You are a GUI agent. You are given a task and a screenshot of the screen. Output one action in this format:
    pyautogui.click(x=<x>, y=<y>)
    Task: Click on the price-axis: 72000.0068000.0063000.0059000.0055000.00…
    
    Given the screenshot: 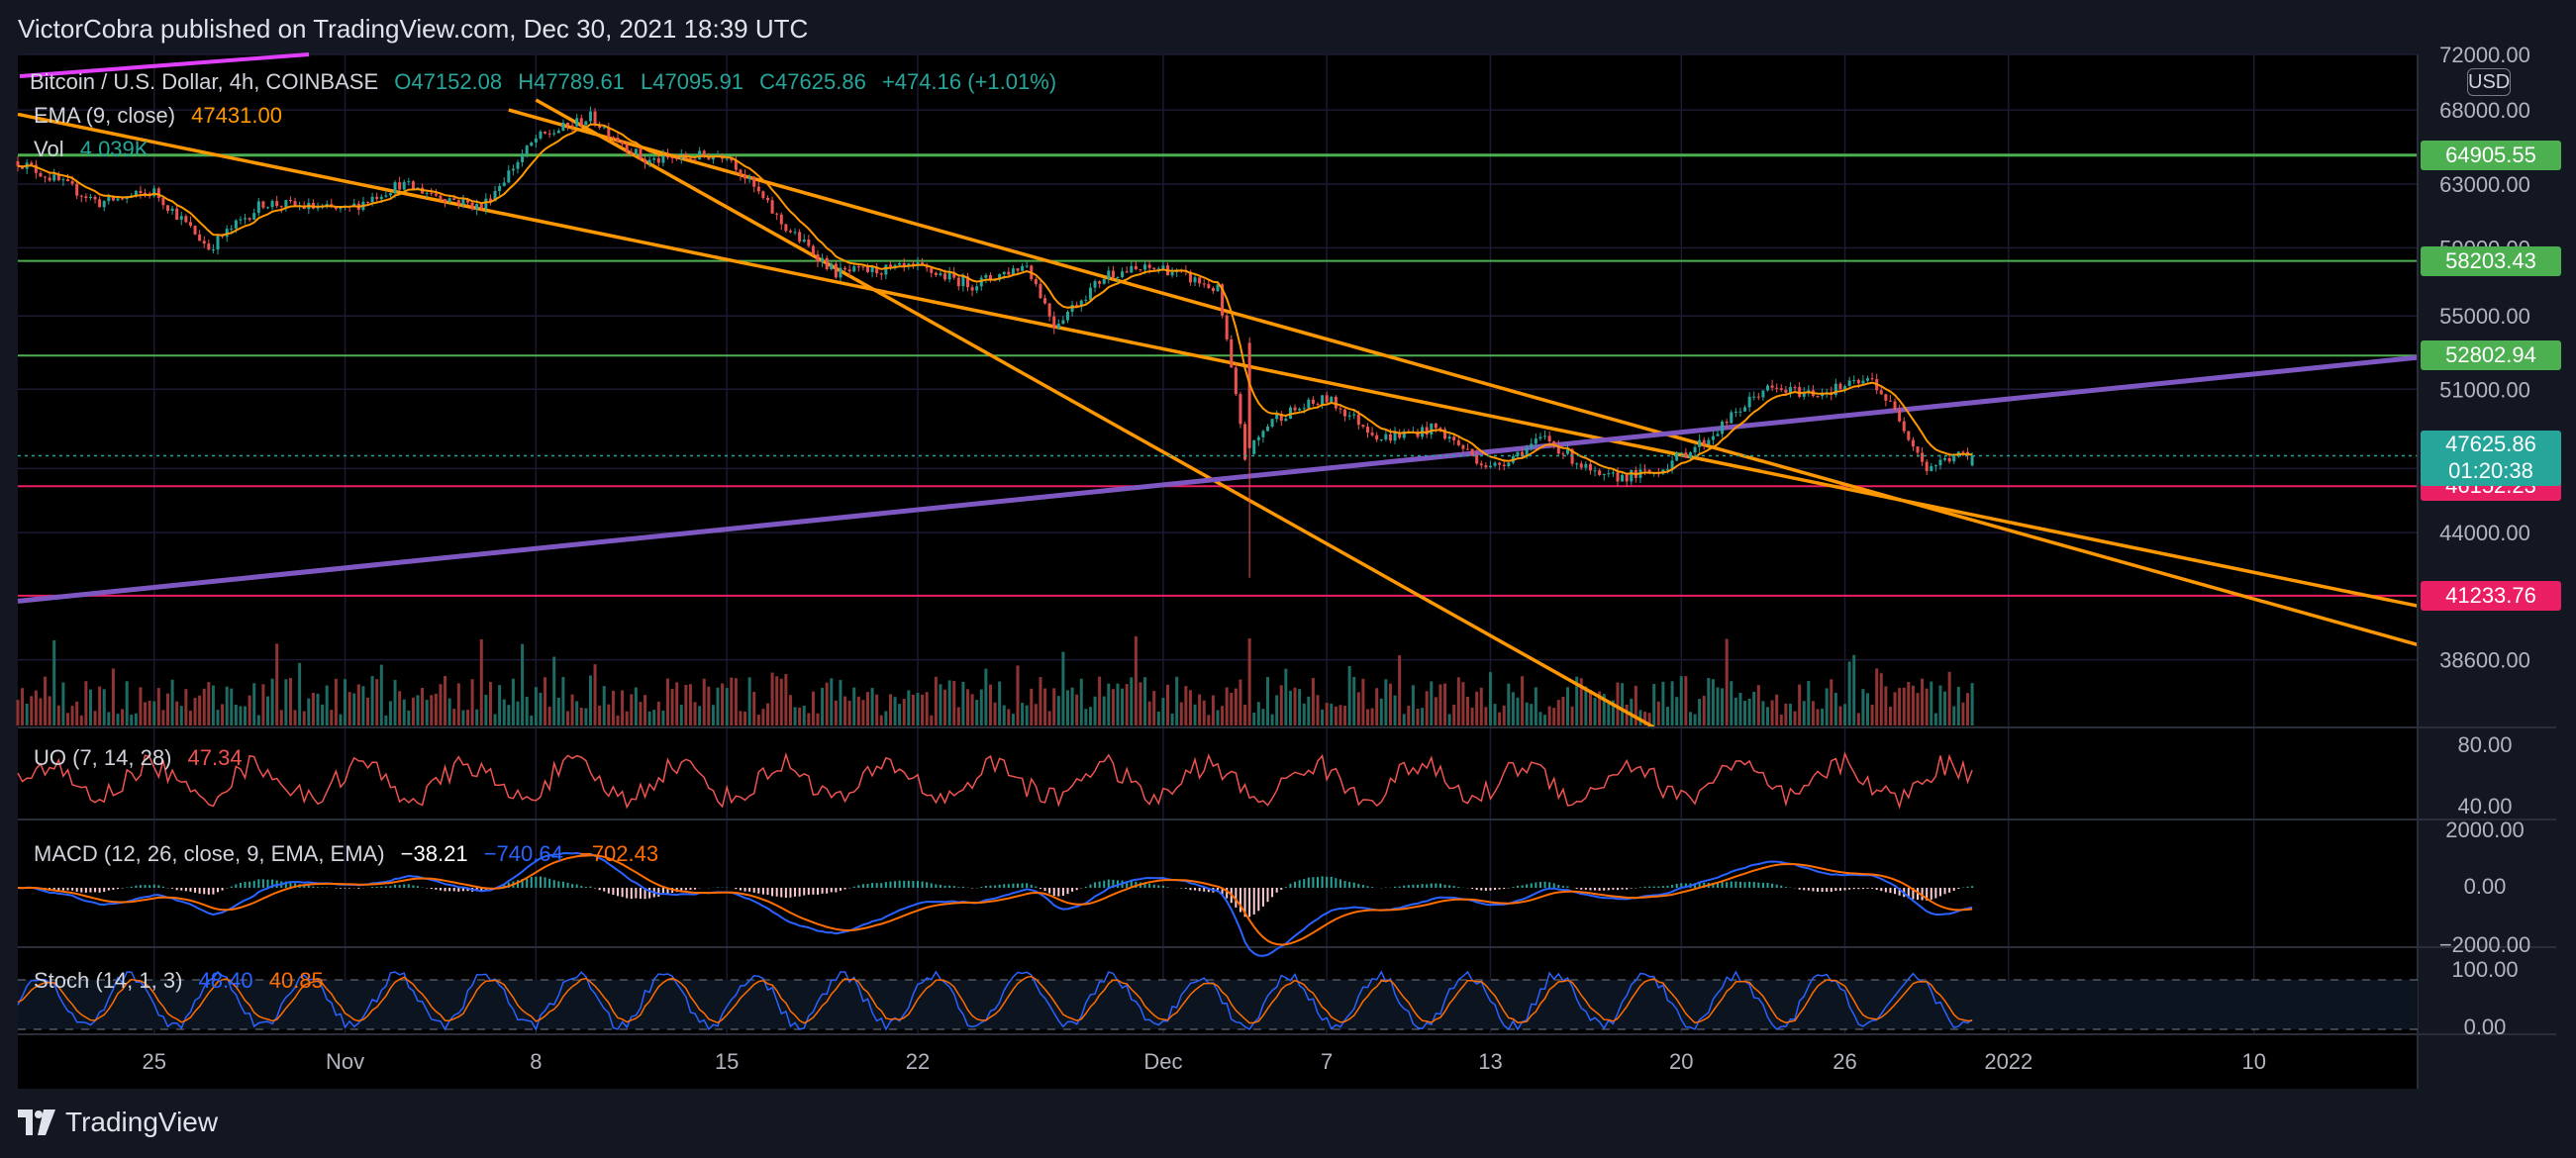 What is the action you would take?
    pyautogui.click(x=2485, y=541)
    